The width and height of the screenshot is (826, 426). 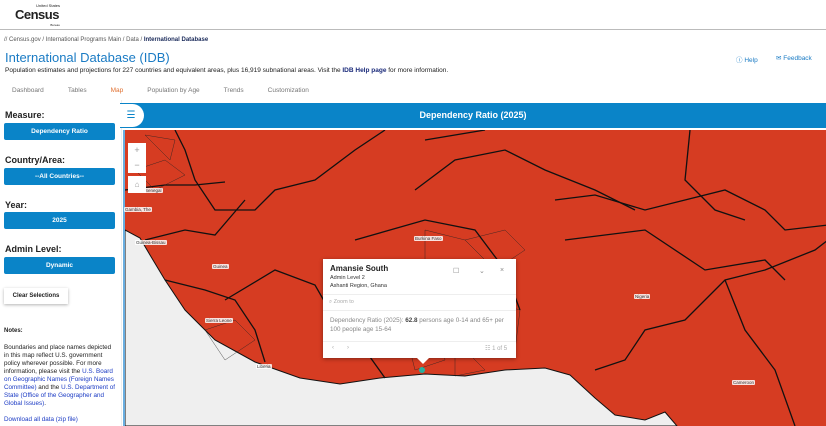 I want to click on notes-body: ., so click(x=45, y=403).